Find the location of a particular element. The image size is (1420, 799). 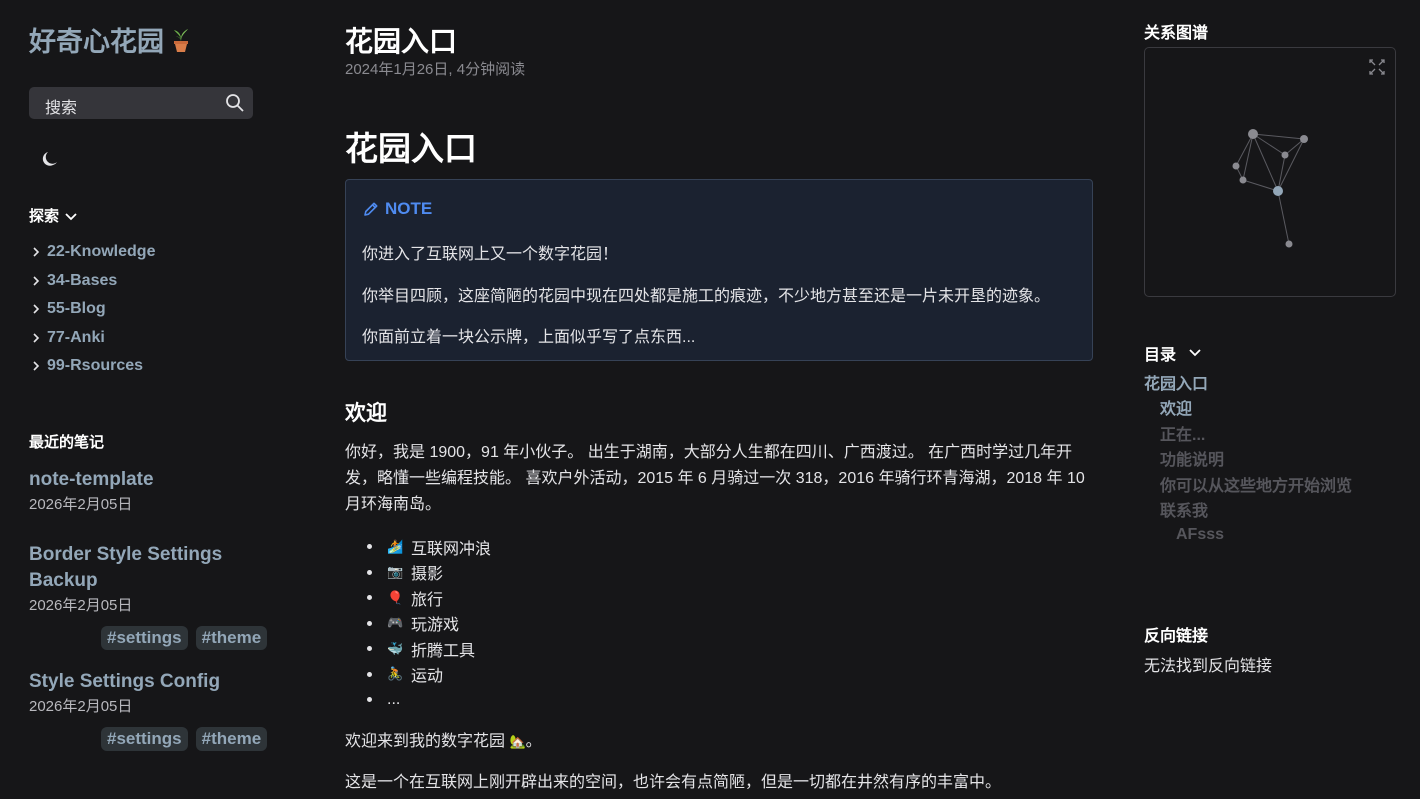

callout-type: NOTE is located at coordinates (409, 208).